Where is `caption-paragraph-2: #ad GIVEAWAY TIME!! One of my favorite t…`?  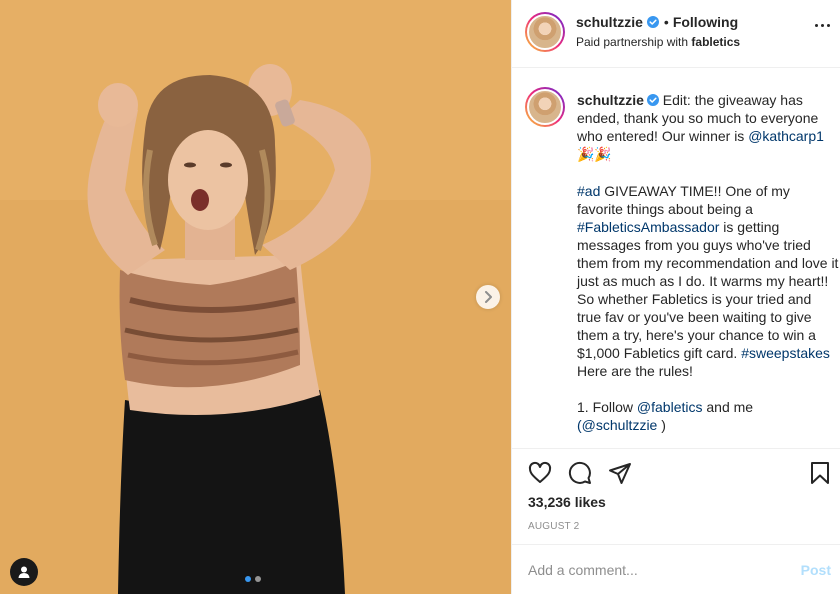 caption-paragraph-2: #ad GIVEAWAY TIME!! One of my favorite t… is located at coordinates (708, 281).